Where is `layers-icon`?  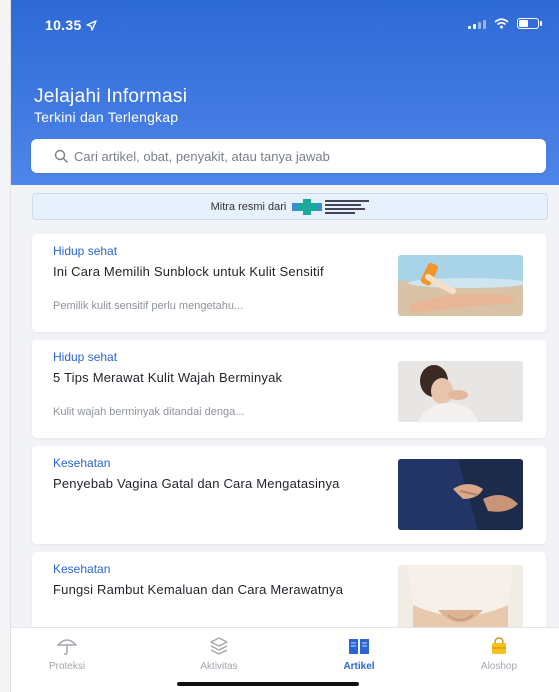
layers-icon is located at coordinates (219, 646).